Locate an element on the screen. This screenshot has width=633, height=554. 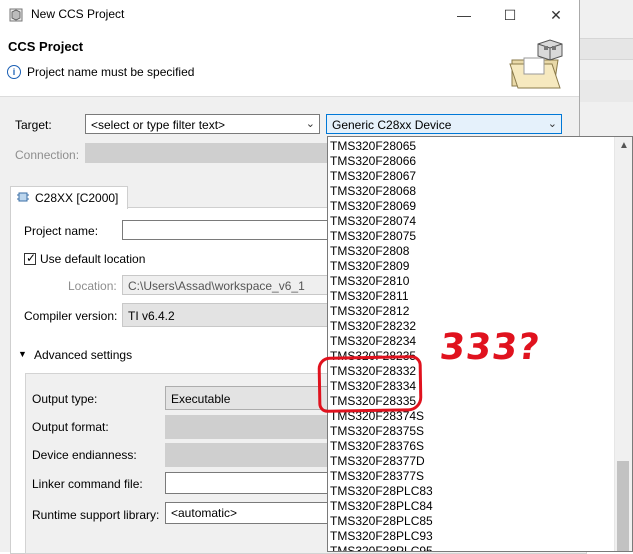
device-endianness-select is located at coordinates (247, 455).